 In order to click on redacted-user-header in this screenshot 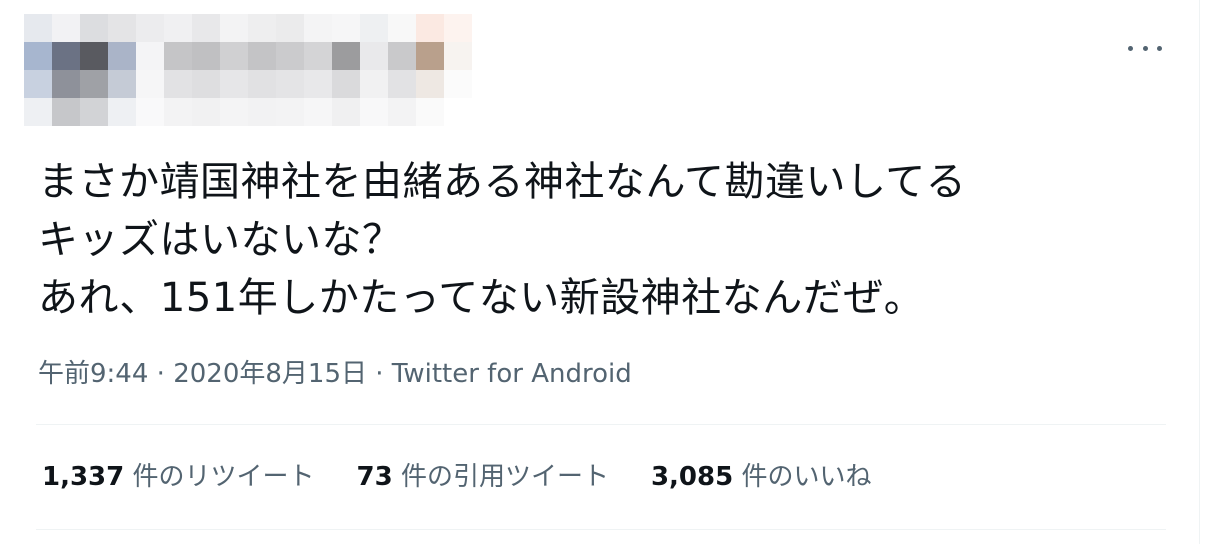, I will do `click(248, 70)`.